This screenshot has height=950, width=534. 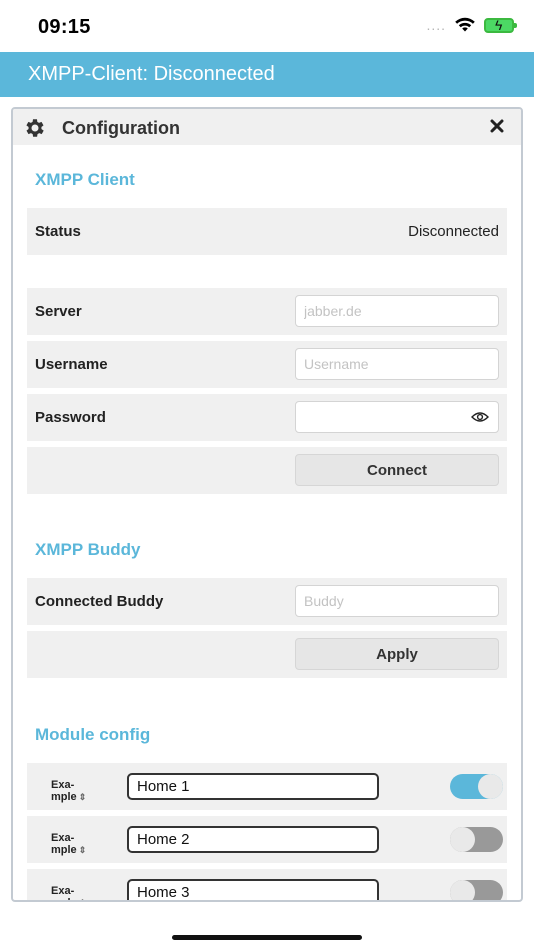 I want to click on username-input, so click(x=397, y=364).